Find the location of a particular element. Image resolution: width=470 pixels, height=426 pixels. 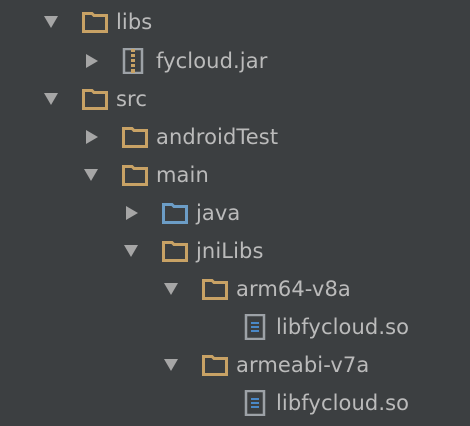

tree-node-label: src is located at coordinates (131, 99).